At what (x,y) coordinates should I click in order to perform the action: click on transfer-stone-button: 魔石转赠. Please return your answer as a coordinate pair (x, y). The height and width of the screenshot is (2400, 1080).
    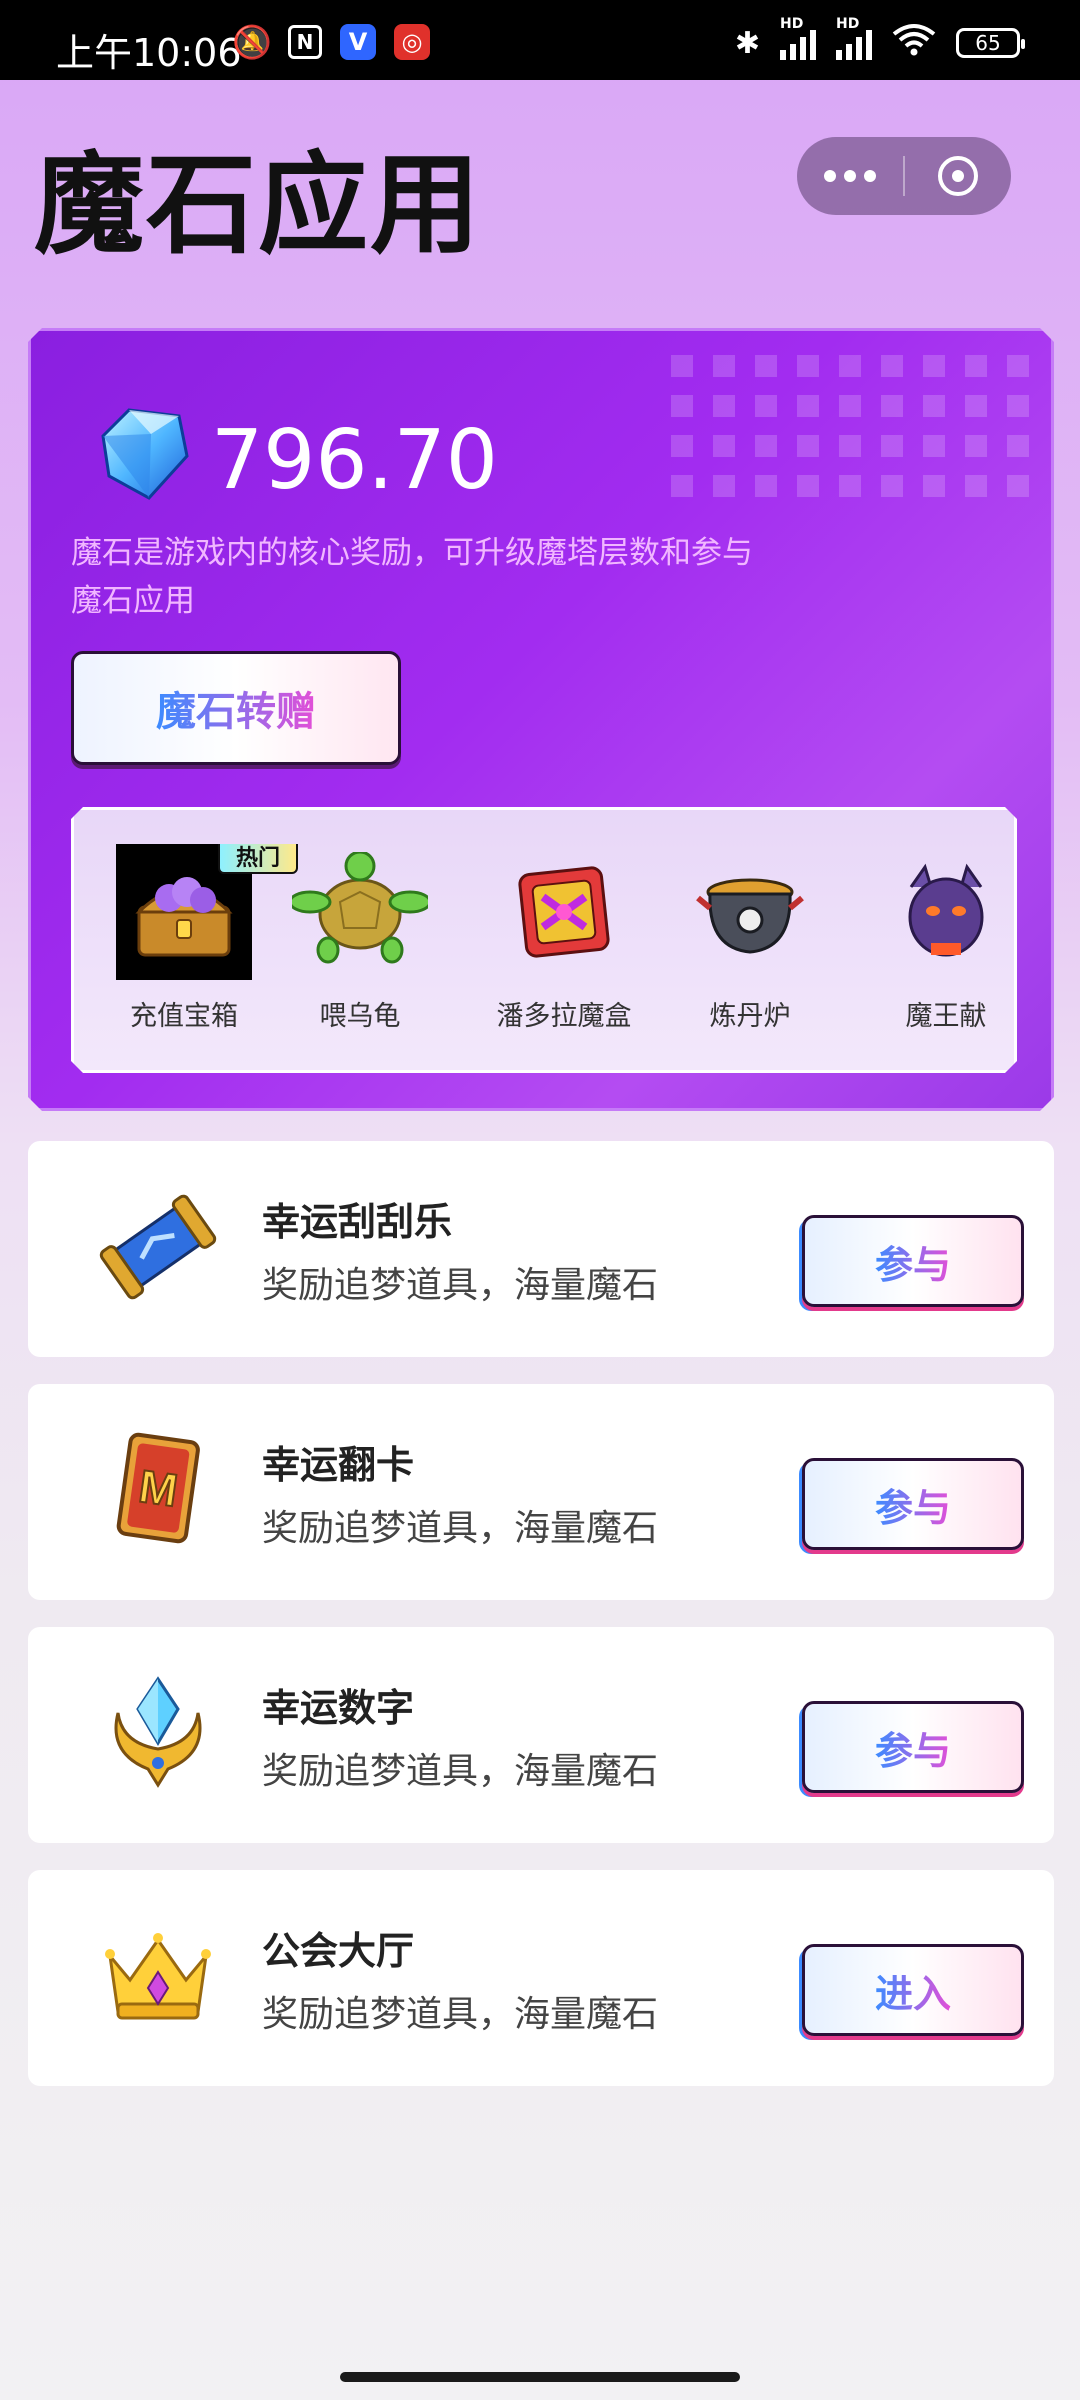
    Looking at the image, I should click on (236, 708).